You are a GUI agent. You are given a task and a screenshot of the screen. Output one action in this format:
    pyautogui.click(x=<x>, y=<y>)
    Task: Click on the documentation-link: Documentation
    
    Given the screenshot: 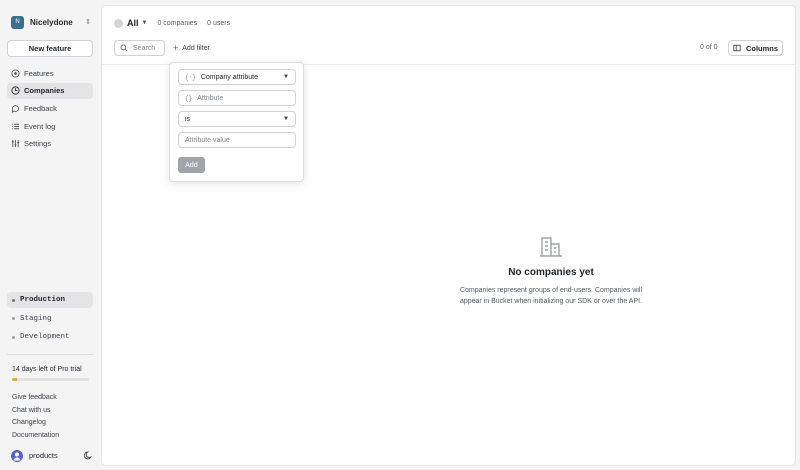 What is the action you would take?
    pyautogui.click(x=35, y=436)
    